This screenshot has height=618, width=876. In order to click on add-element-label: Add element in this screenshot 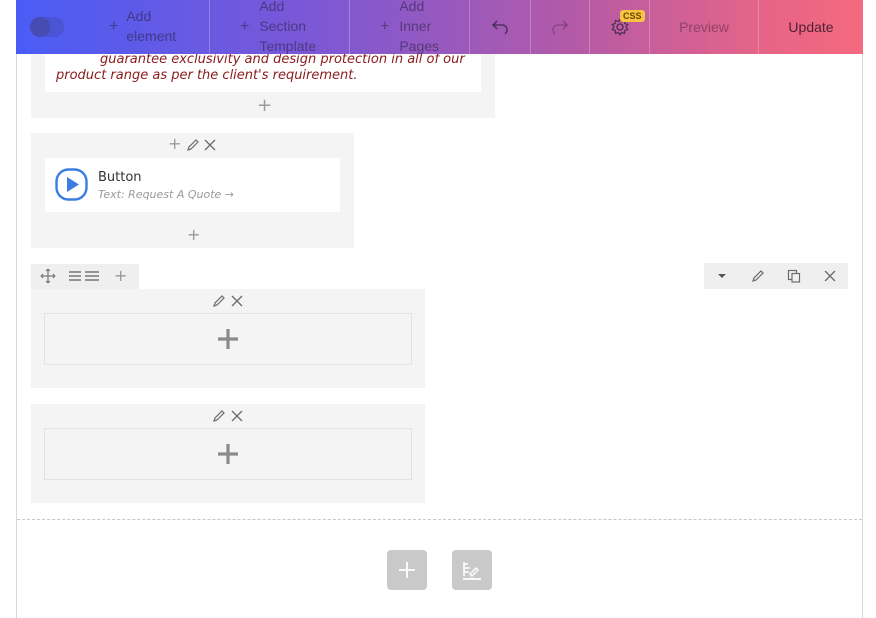, I will do `click(151, 26)`.